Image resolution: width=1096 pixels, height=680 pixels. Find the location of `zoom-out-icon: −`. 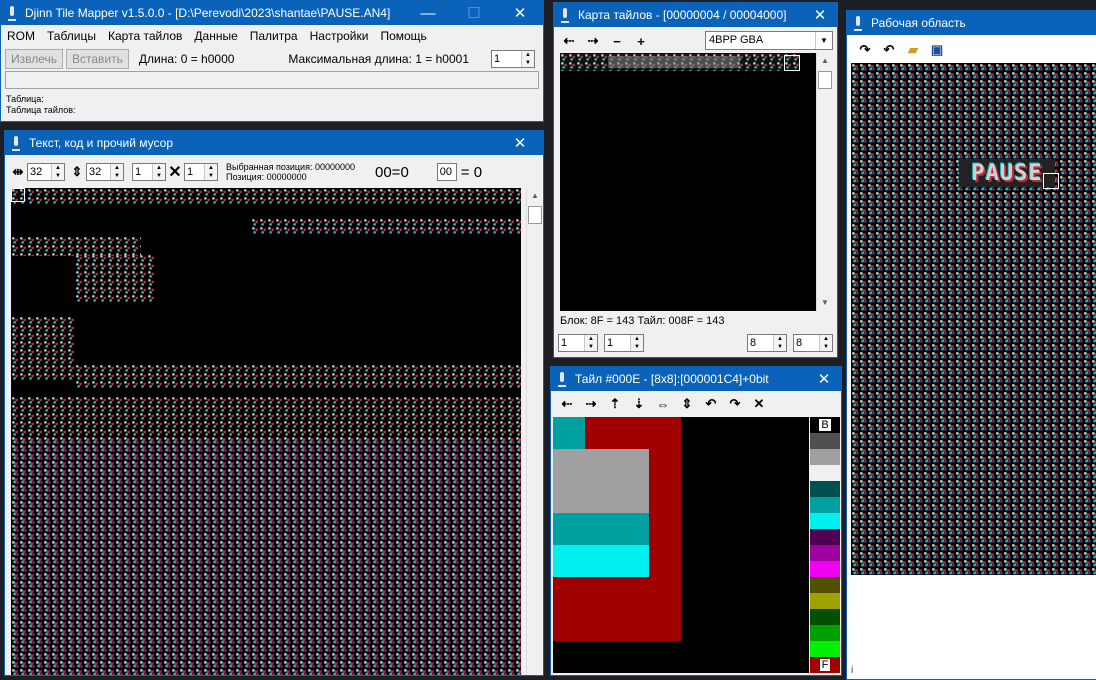

zoom-out-icon: − is located at coordinates (617, 41).